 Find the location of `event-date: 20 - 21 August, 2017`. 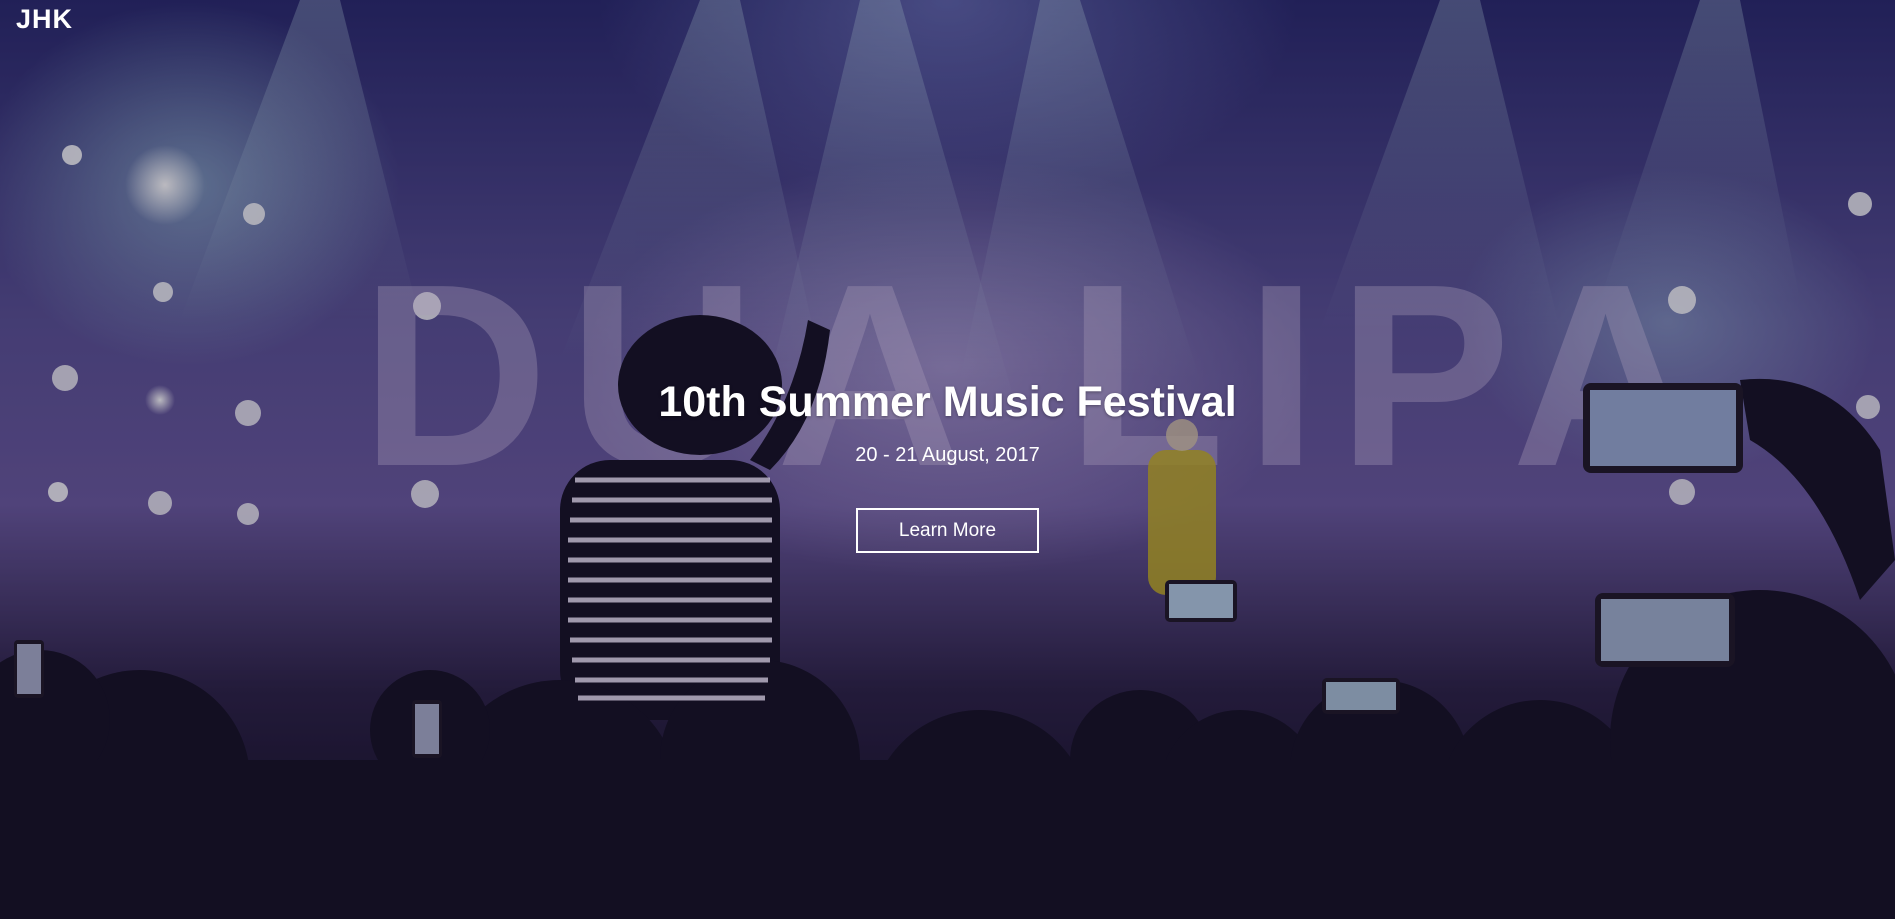

event-date: 20 - 21 August, 2017 is located at coordinates (947, 455).